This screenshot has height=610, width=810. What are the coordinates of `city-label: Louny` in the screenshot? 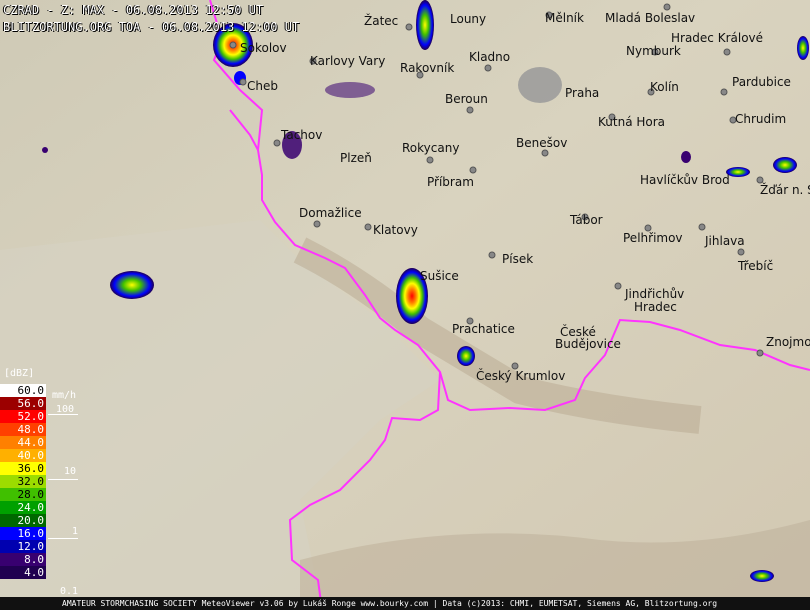 It's located at (468, 19).